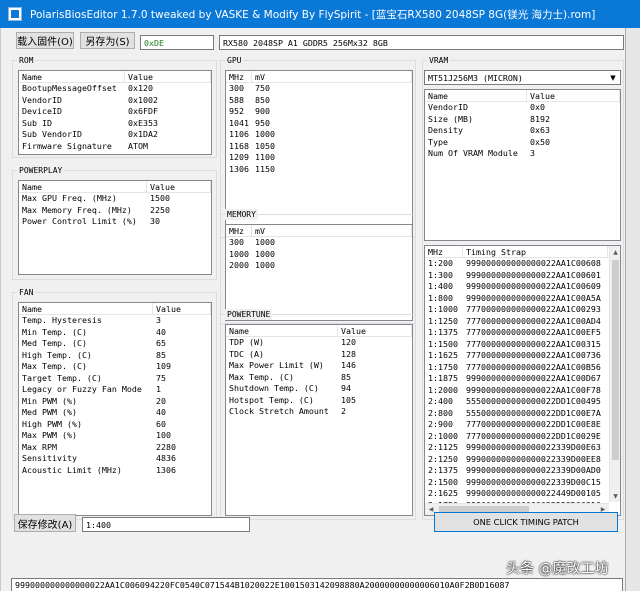 The image size is (640, 591). I want to click on table-row: Med Temp. (C) 65, so click(115, 344).